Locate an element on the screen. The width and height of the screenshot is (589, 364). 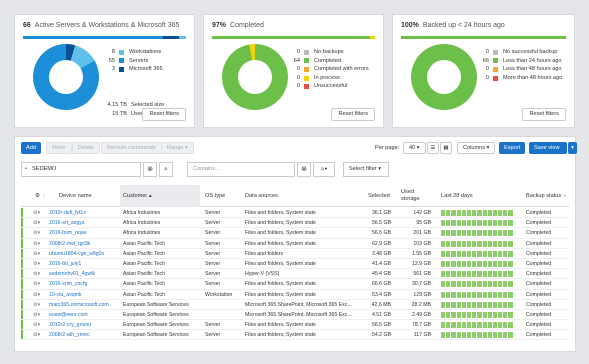
delete-button: Delete is located at coordinates (86, 148).